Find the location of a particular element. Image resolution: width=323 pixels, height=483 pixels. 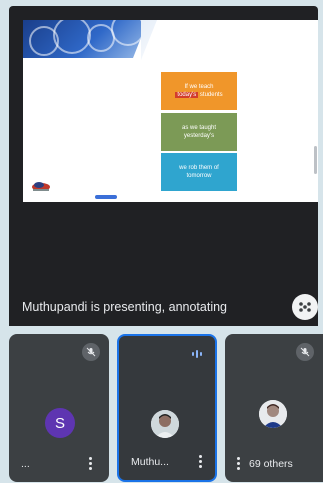

avatar: S is located at coordinates (60, 423).